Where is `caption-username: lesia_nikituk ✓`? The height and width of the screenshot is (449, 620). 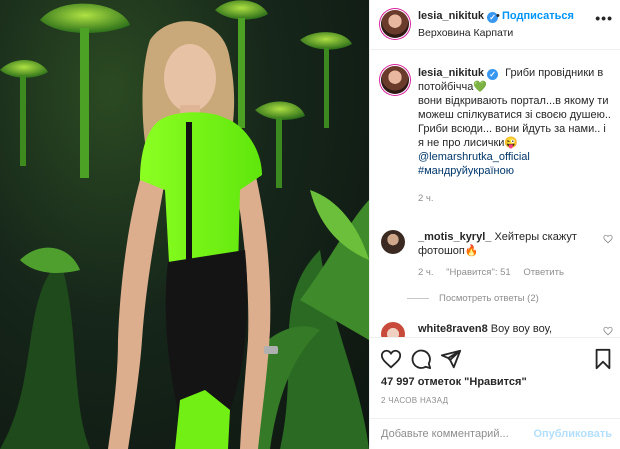
caption-username: lesia_nikituk ✓ is located at coordinates (458, 73).